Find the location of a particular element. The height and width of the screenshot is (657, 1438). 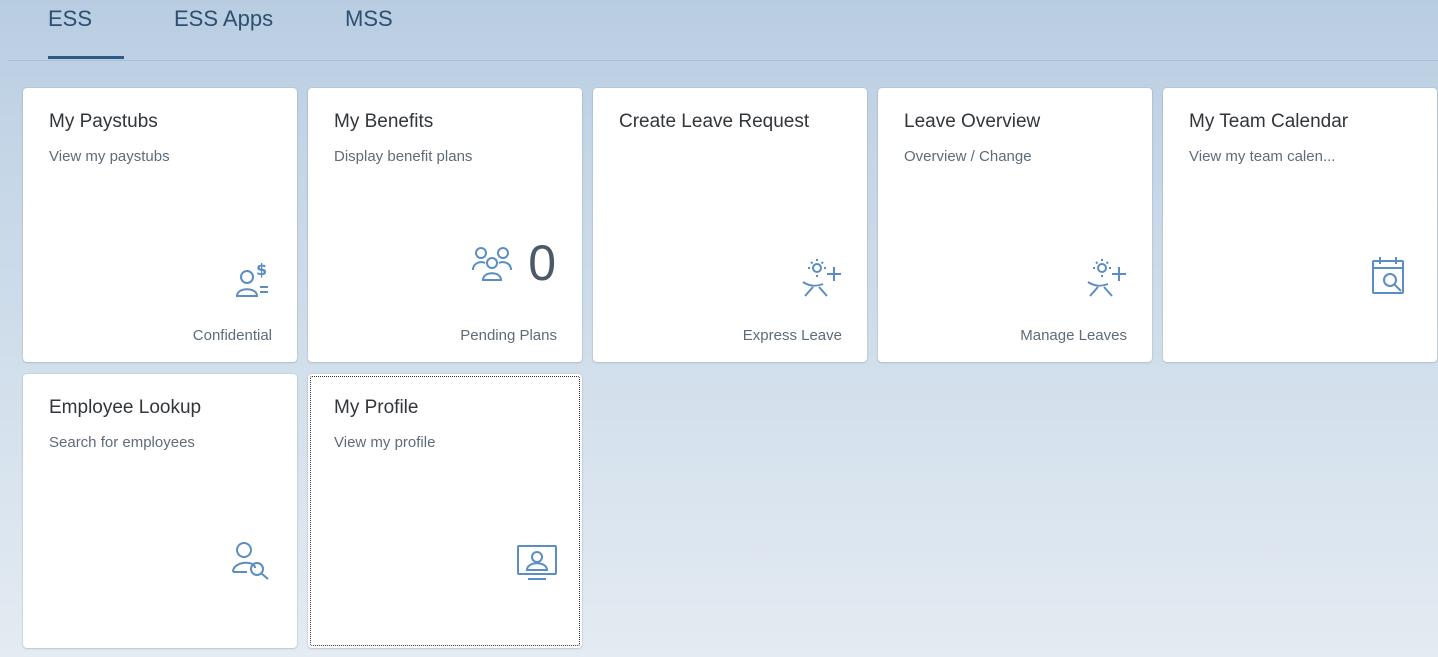

tab-ess: ESS is located at coordinates (70, 19).